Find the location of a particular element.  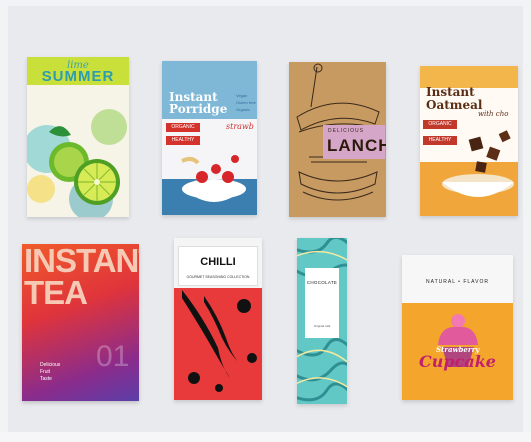

cupcake-name: Cupcake is located at coordinates (457, 361).